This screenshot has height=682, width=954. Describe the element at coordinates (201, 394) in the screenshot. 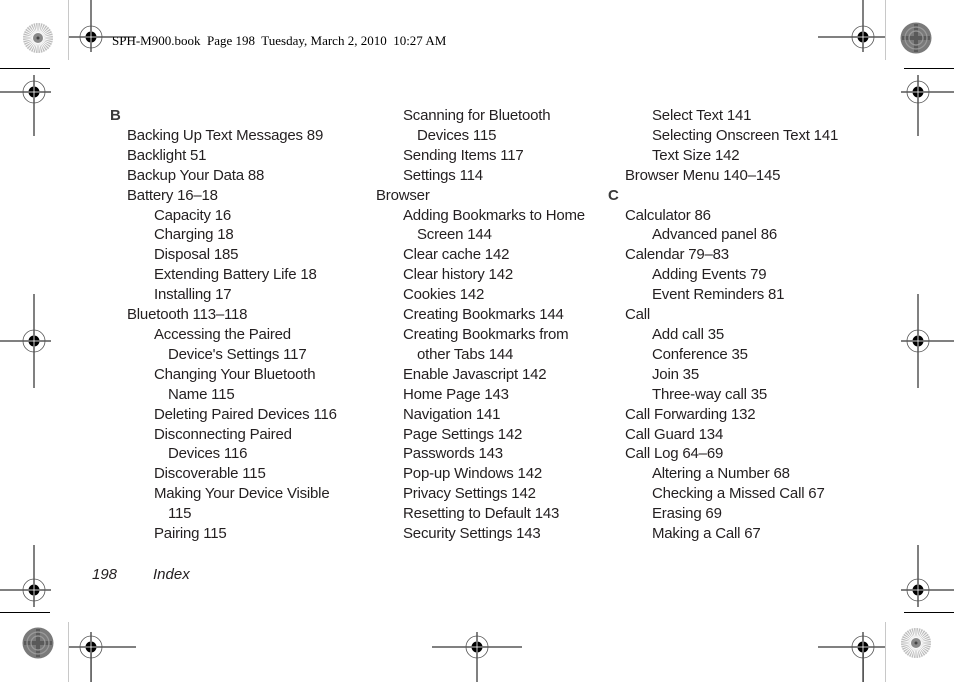

I see `index-entry: Name 115` at that location.